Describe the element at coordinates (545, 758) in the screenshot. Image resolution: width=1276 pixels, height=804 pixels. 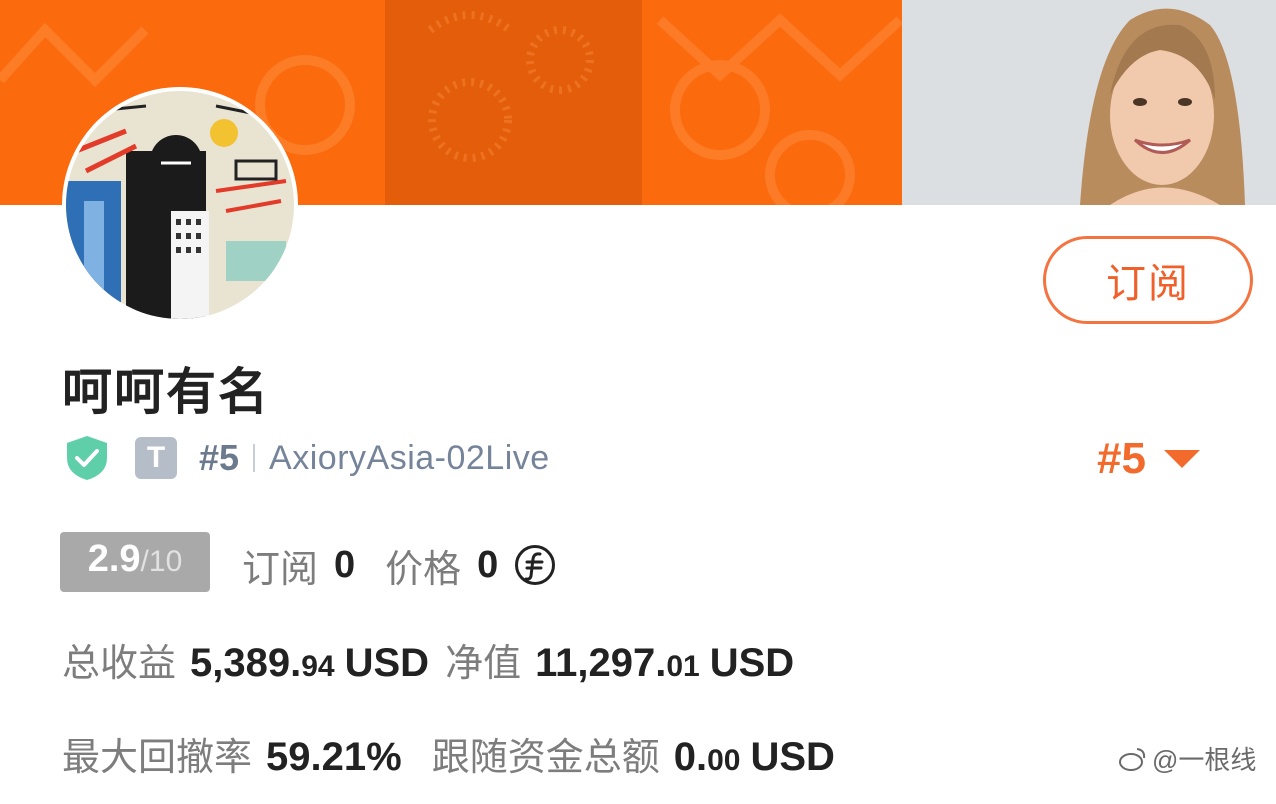
I see `follow-funds-label: 跟随资金总额` at that location.